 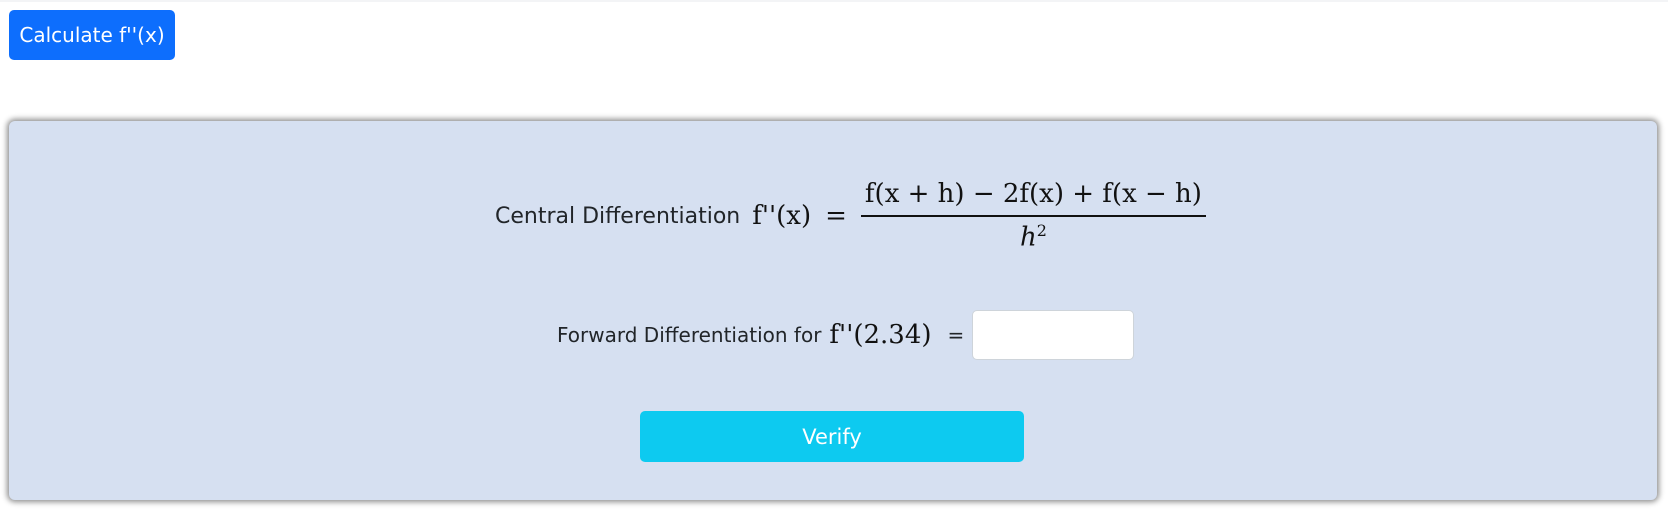 I want to click on forward-expression: f''(2.34), so click(x=880, y=335).